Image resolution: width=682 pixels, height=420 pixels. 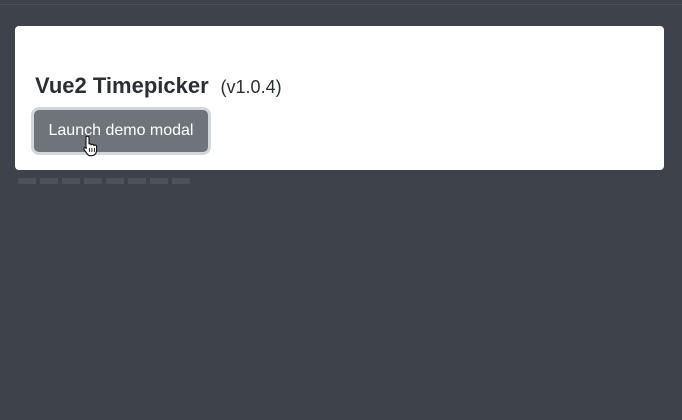 I want to click on version-label: (v1.0.4), so click(x=251, y=87).